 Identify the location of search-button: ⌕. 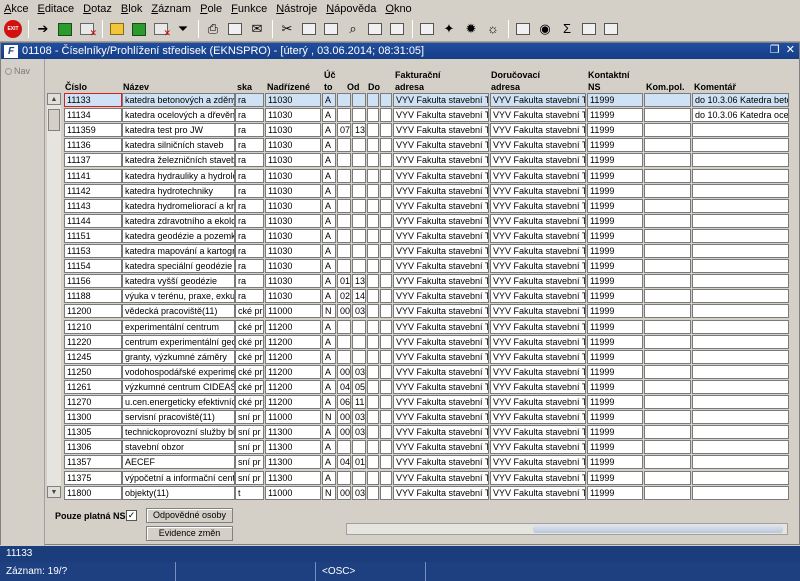
(353, 29).